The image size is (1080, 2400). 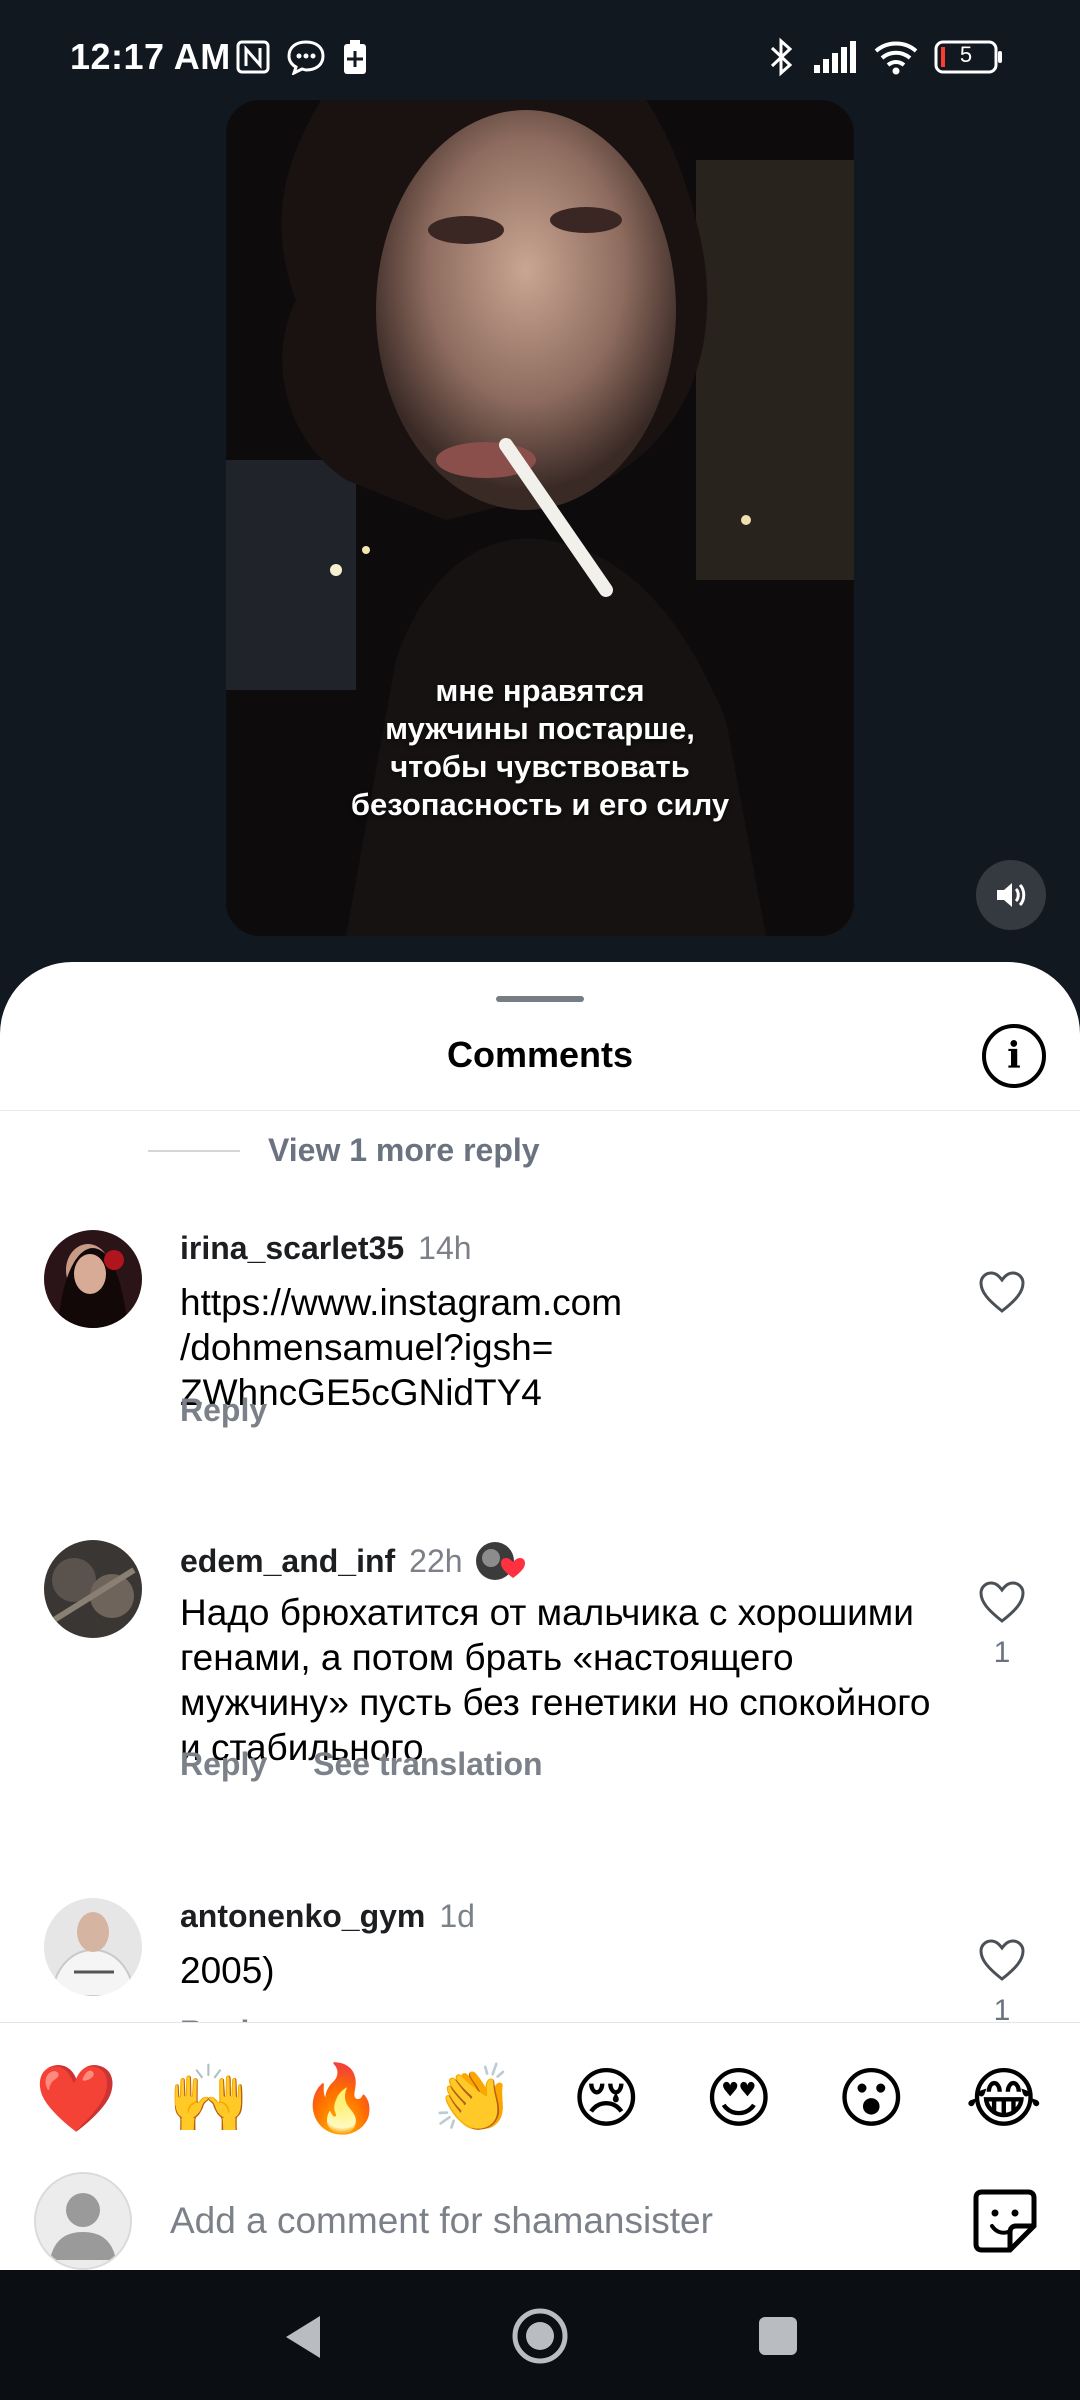 What do you see at coordinates (445, 1248) in the screenshot?
I see `comment-time: 14h` at bounding box center [445, 1248].